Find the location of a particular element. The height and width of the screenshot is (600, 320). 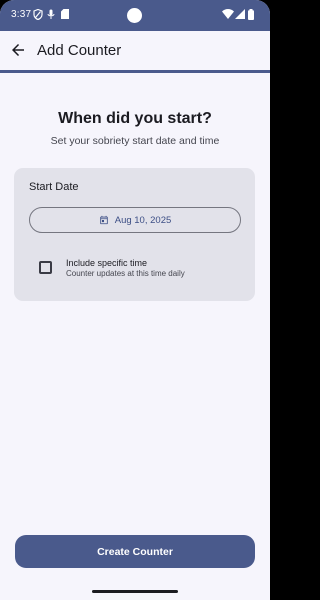

create-counter-label: Create Counter is located at coordinates (135, 551).